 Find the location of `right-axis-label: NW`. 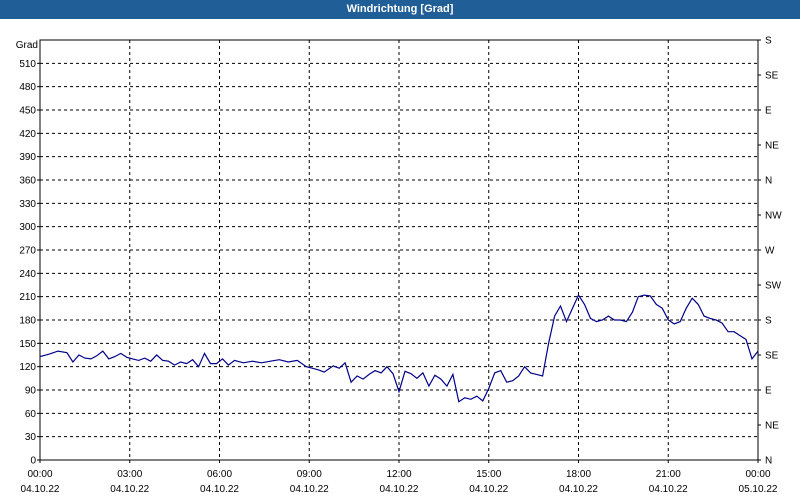

right-axis-label: NW is located at coordinates (773, 216).